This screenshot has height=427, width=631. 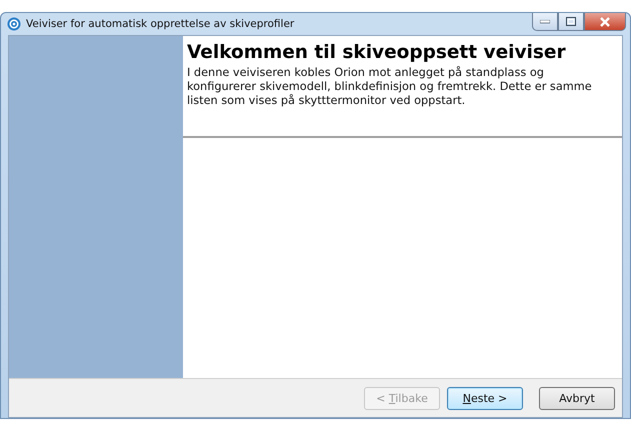 I want to click on target-icon, so click(x=14, y=24).